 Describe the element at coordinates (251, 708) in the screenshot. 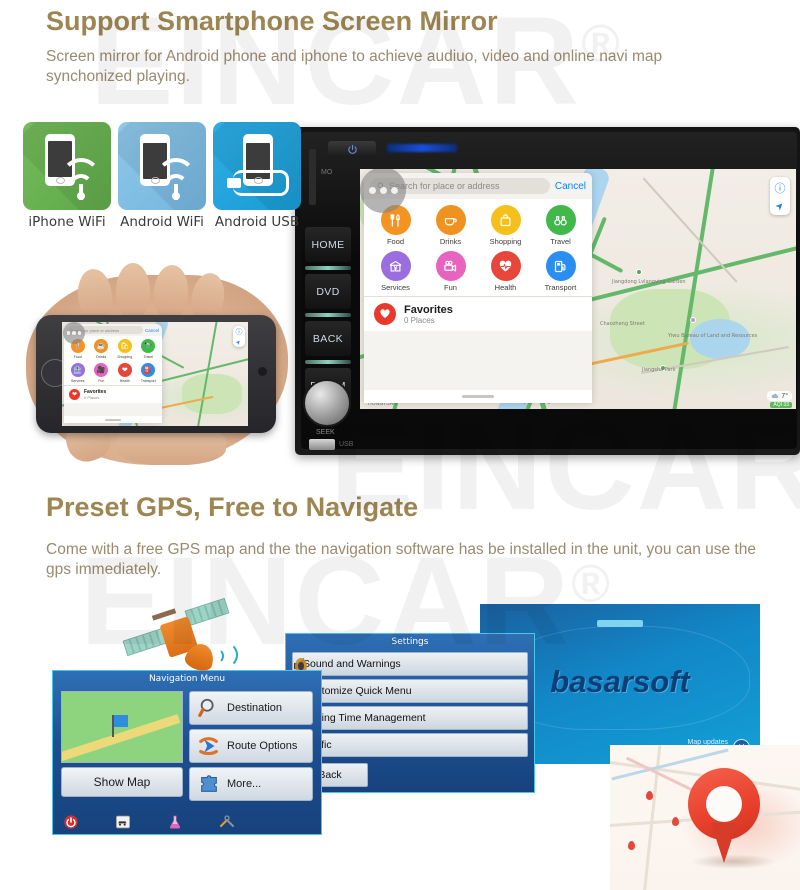

I see `destination-button: Destination` at that location.